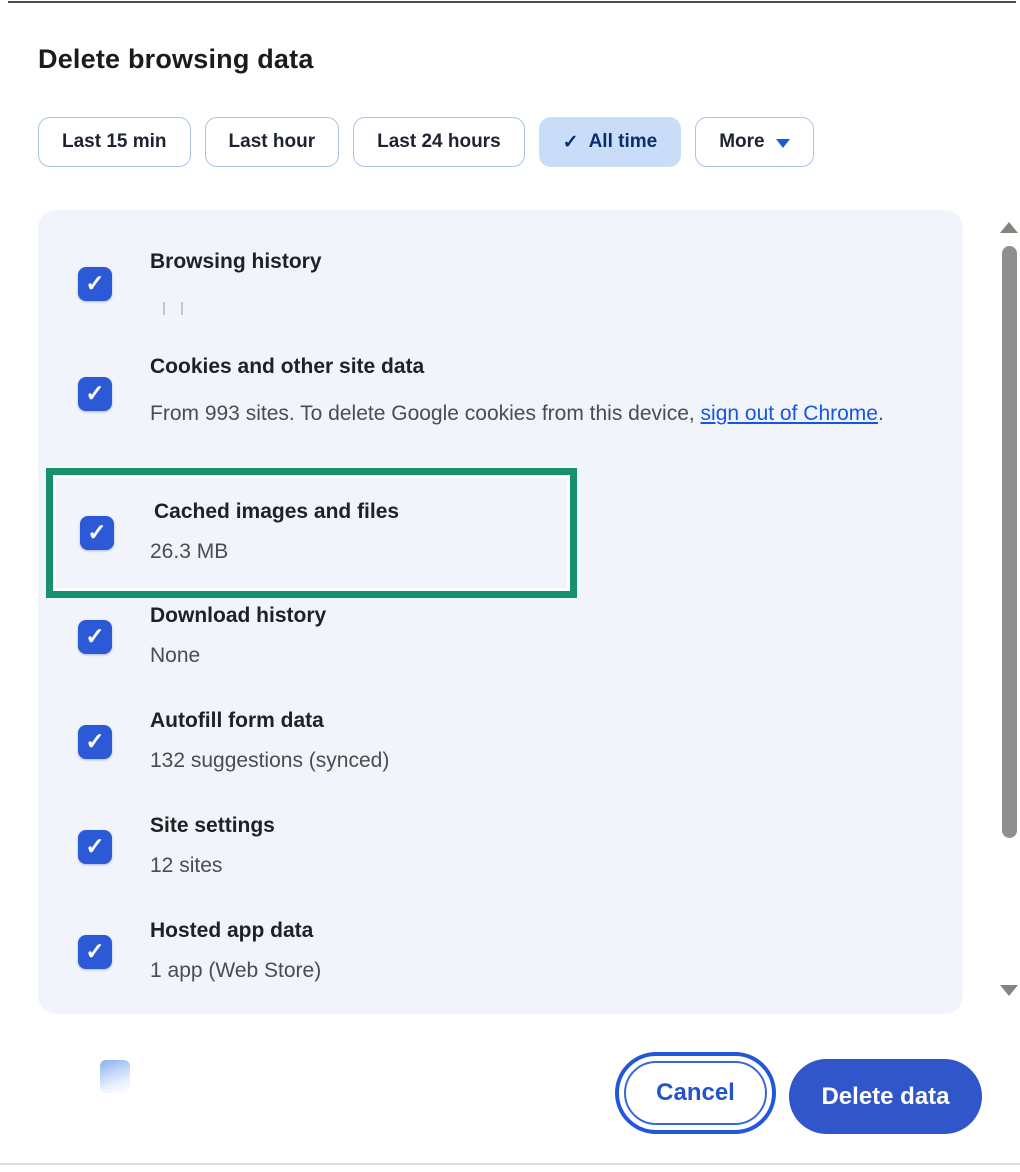  What do you see at coordinates (782, 143) in the screenshot?
I see `dropdown-arrow-icon` at bounding box center [782, 143].